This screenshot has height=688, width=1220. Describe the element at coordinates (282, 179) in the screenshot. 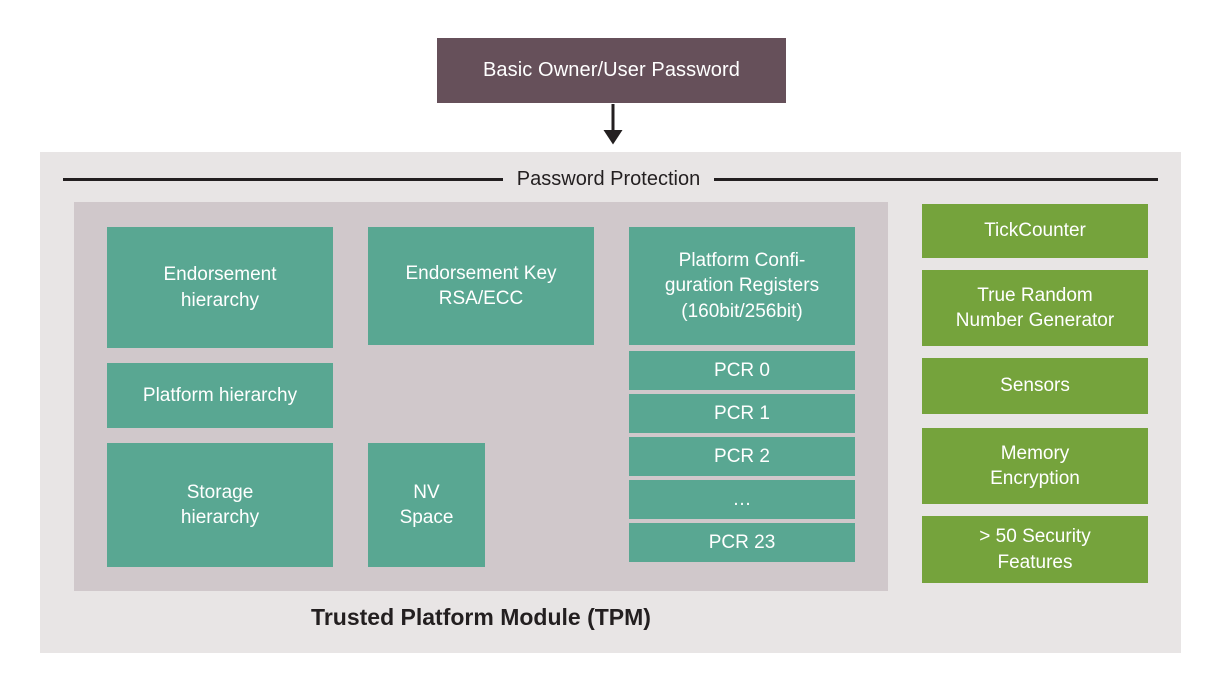

I see `header-rule-left` at that location.